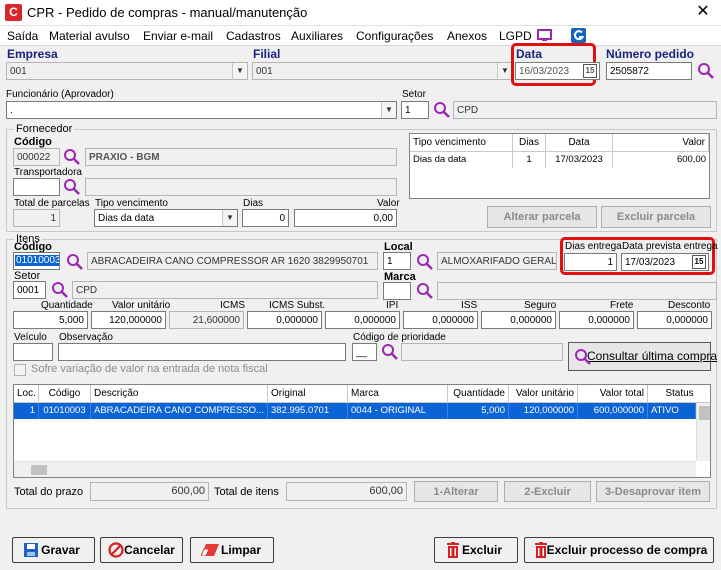 The image size is (721, 570). I want to click on sofre-variacao-checkbox, so click(20, 370).